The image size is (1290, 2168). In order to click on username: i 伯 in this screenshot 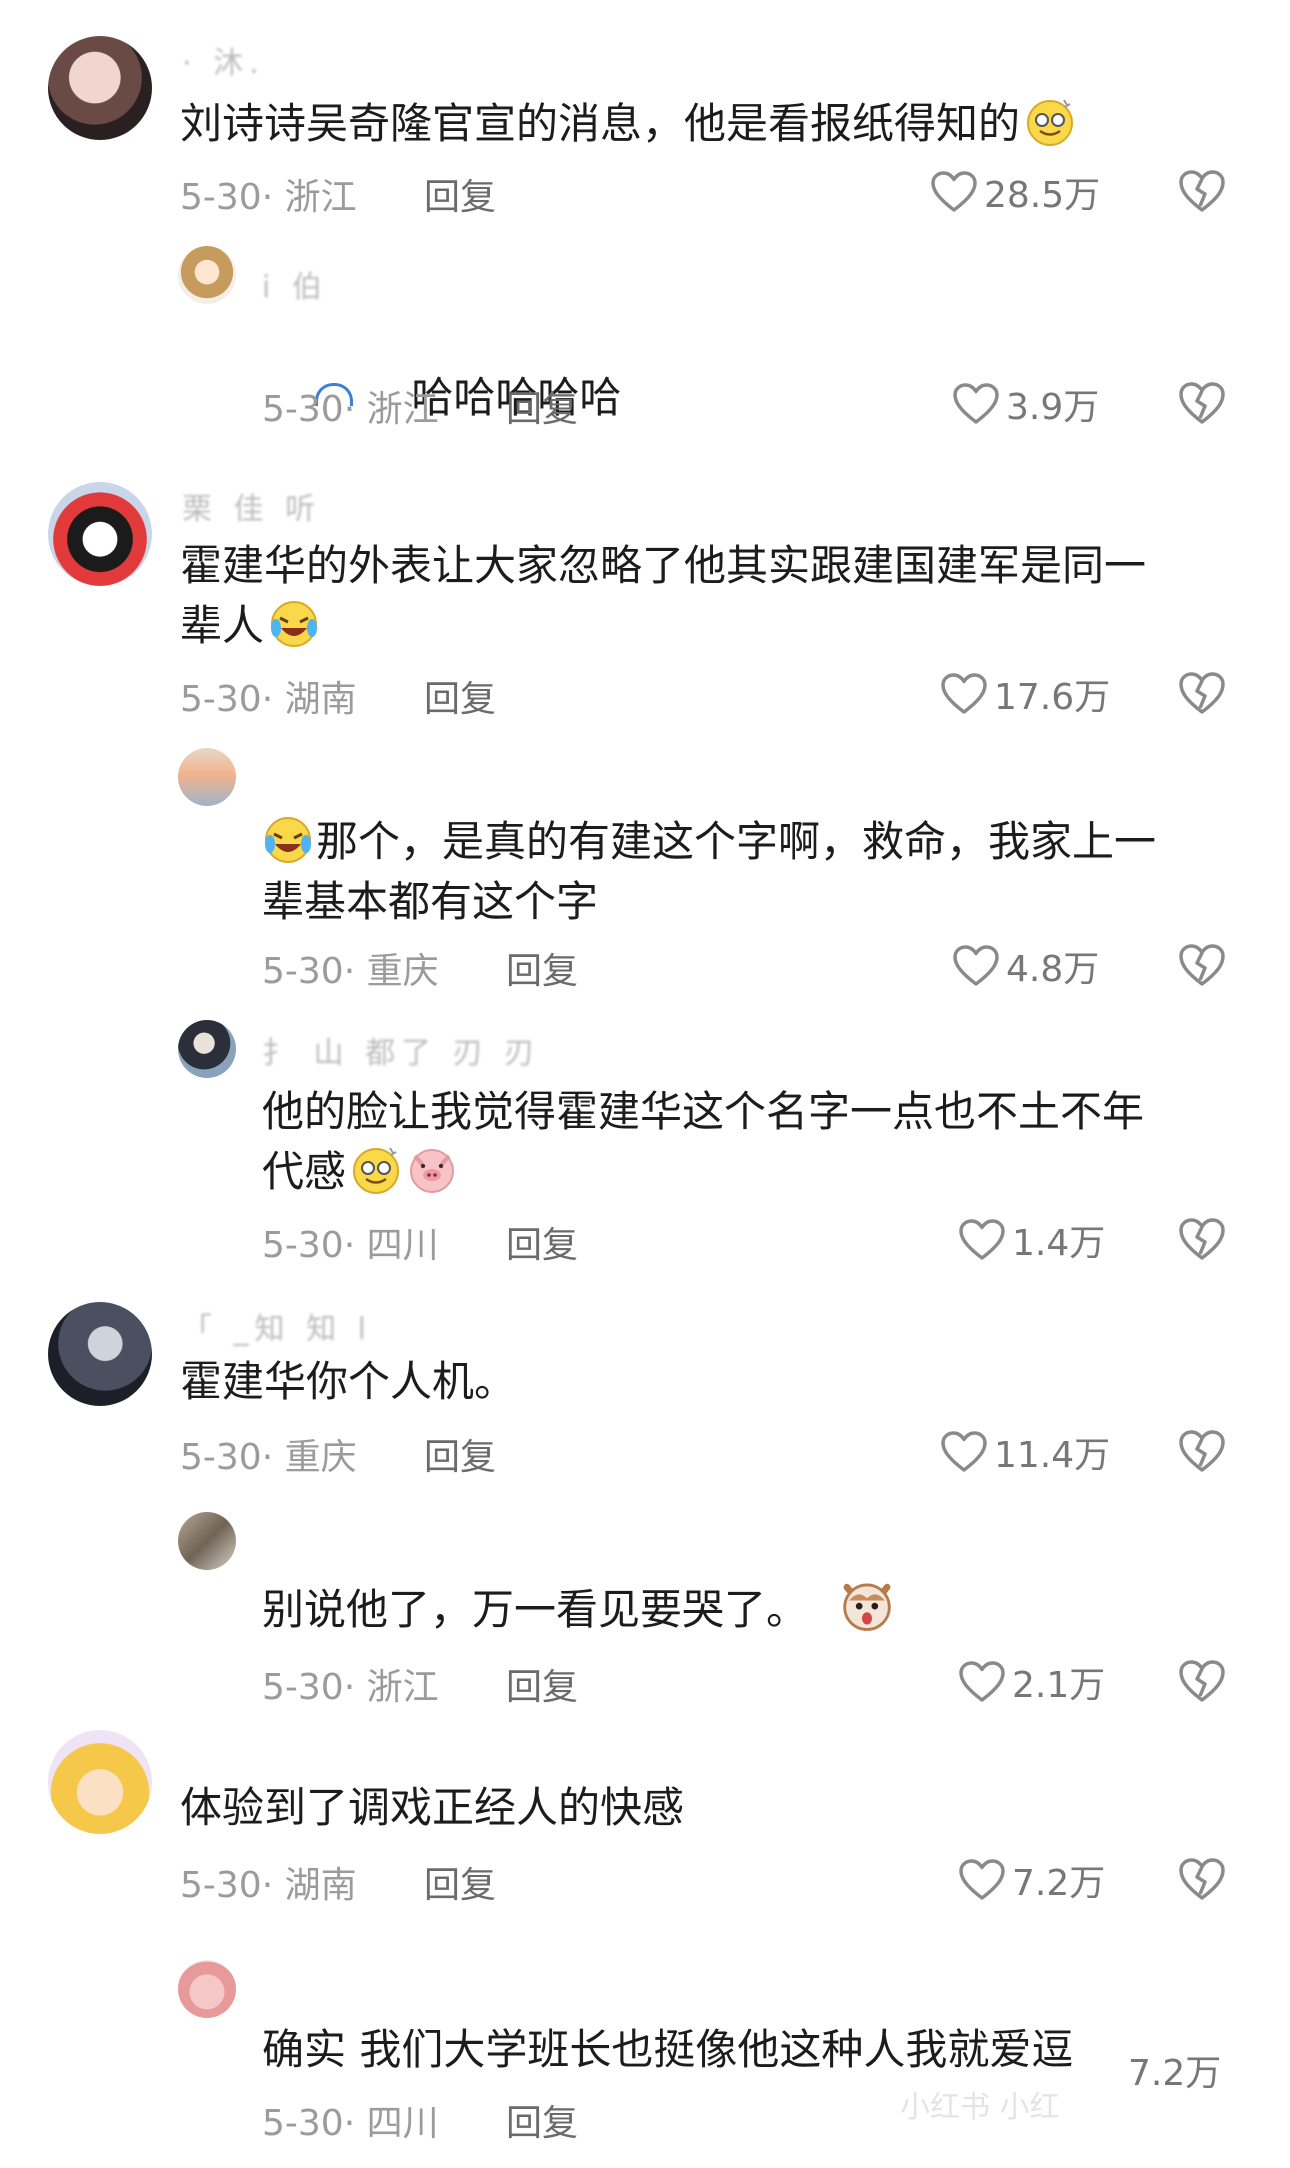, I will do `click(295, 284)`.